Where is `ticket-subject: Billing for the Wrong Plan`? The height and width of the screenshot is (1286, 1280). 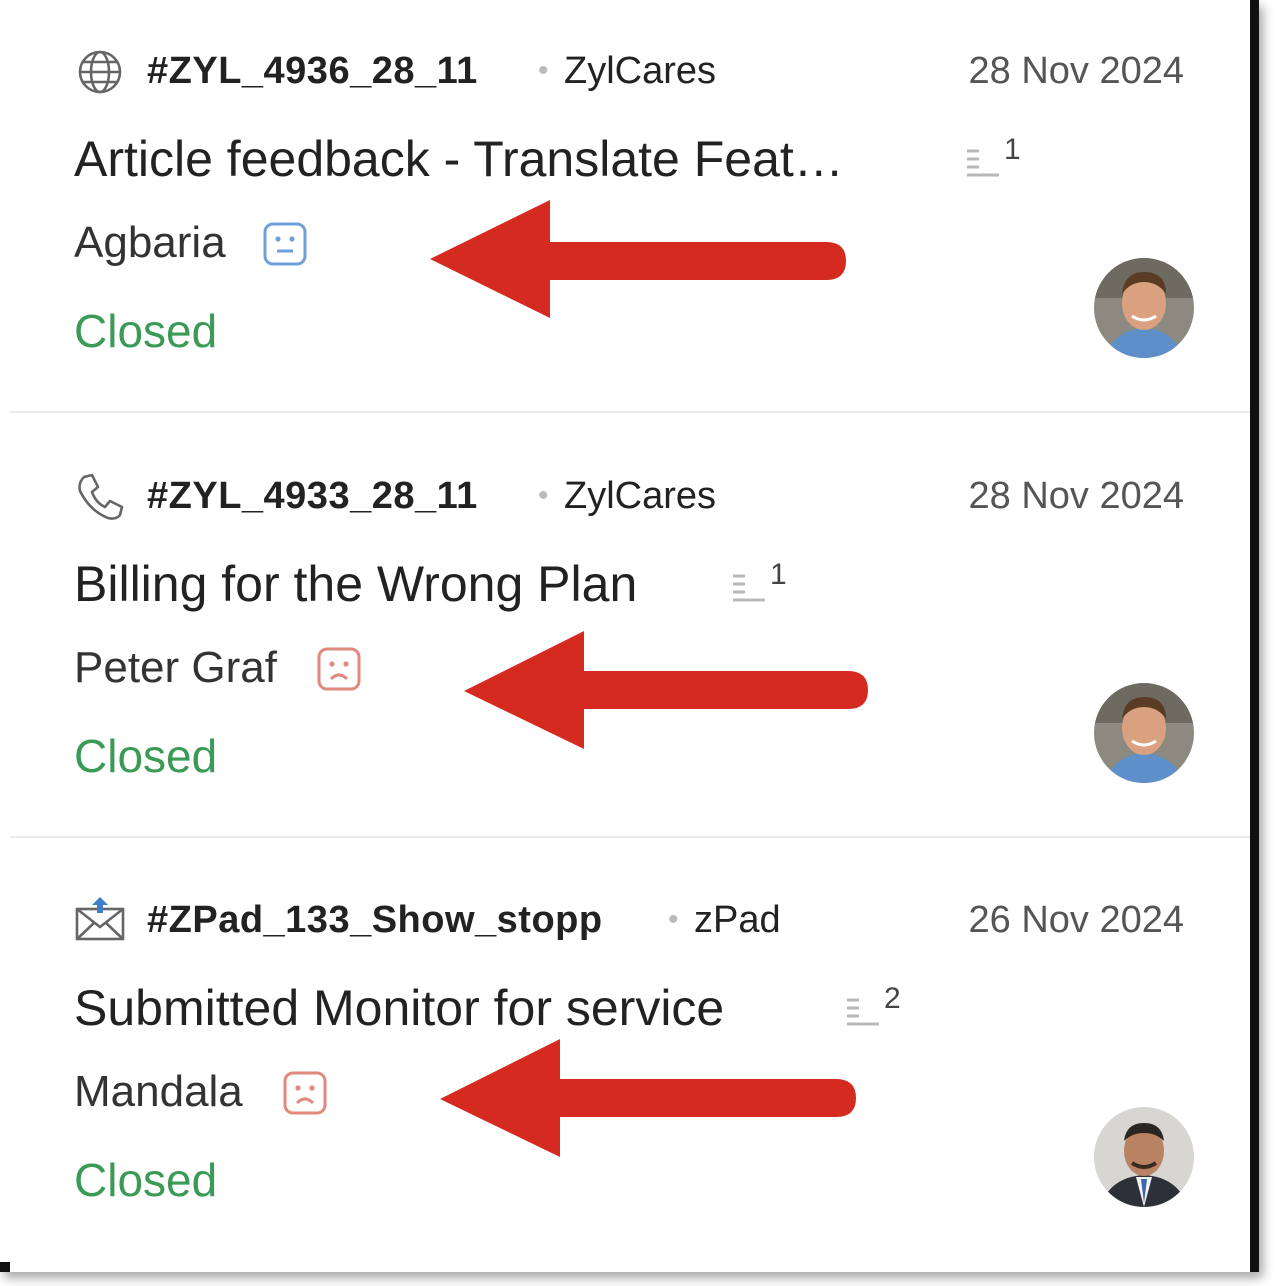
ticket-subject: Billing for the Wrong Plan is located at coordinates (355, 584).